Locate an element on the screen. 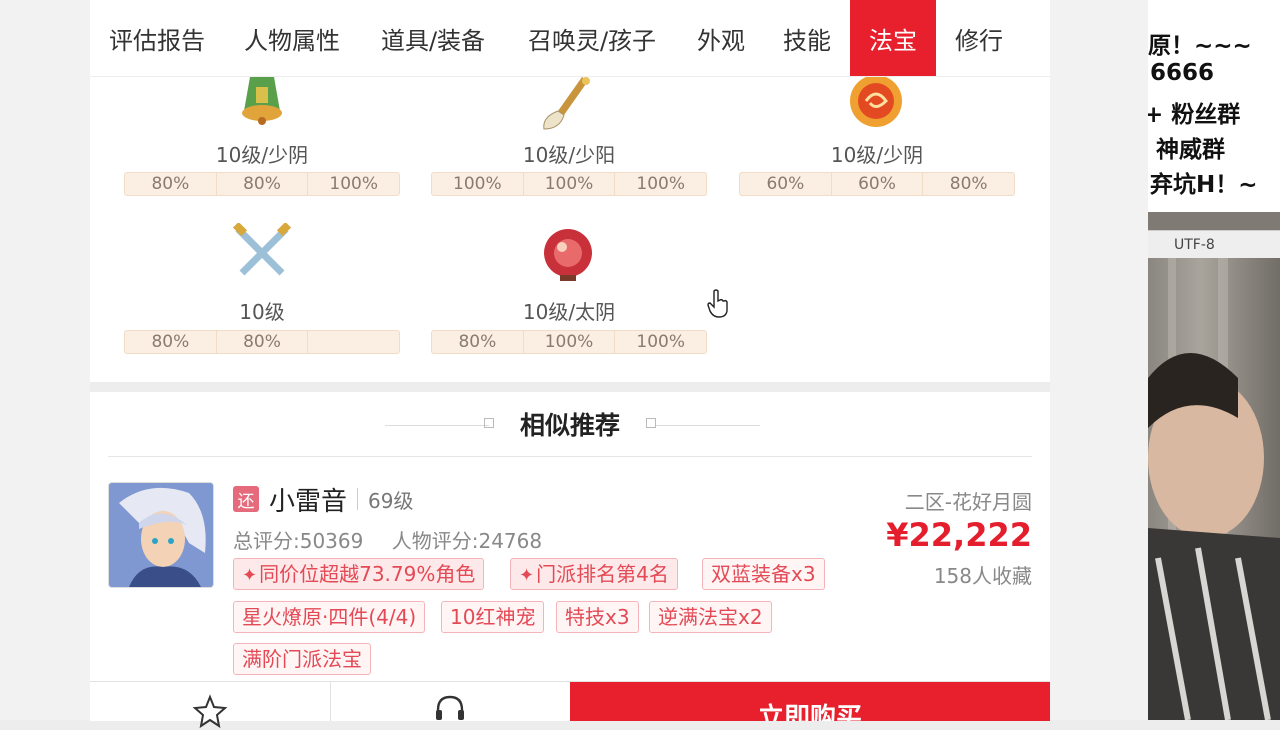 Image resolution: width=1280 pixels, height=730 pixels. tab-appearance: 外观 is located at coordinates (721, 38).